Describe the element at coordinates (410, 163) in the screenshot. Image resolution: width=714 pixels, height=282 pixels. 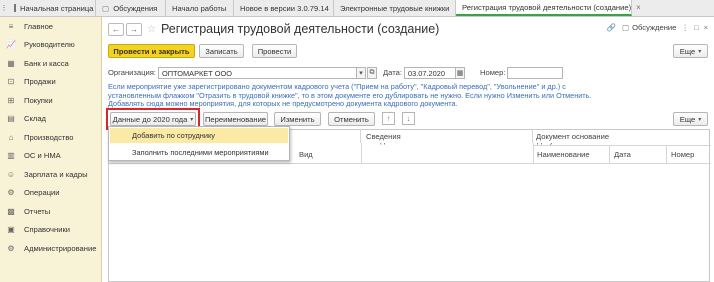
I see `header-bottom-line` at that location.